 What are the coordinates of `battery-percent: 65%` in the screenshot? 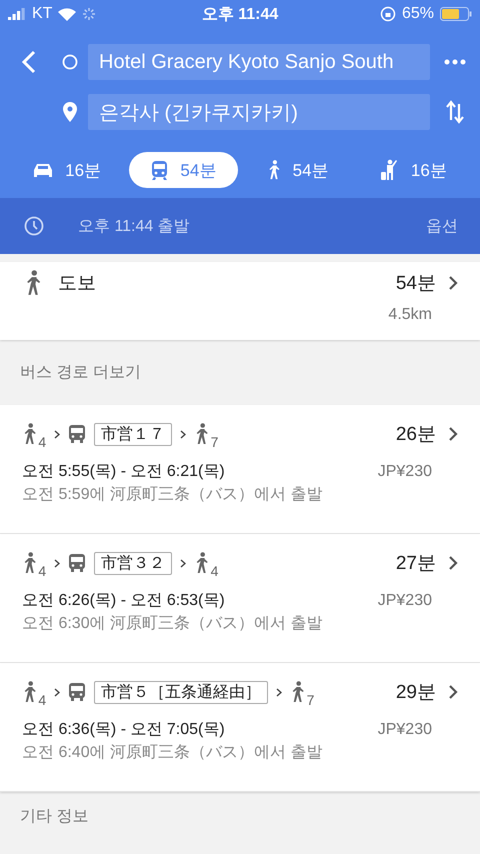 It's located at (418, 14).